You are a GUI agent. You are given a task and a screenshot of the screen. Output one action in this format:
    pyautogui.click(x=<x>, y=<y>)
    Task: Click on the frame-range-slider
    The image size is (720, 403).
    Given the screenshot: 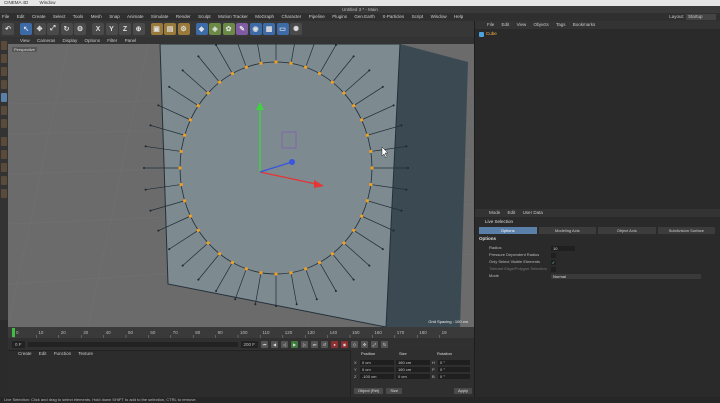 What is the action you would take?
    pyautogui.click(x=132, y=344)
    